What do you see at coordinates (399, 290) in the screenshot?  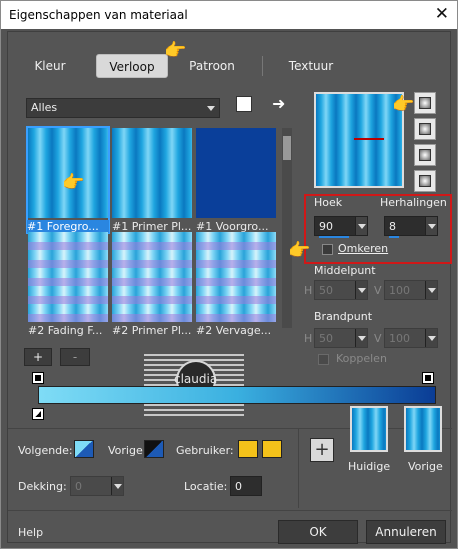 I see `center-v-value: 100` at bounding box center [399, 290].